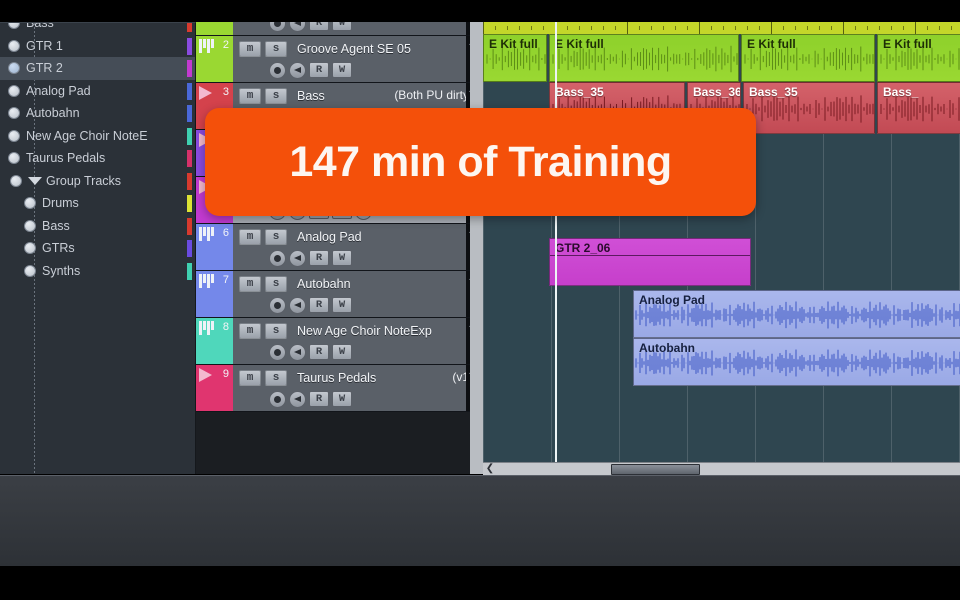 This screenshot has width=960, height=600. I want to click on track-color-column: 8, so click(214, 341).